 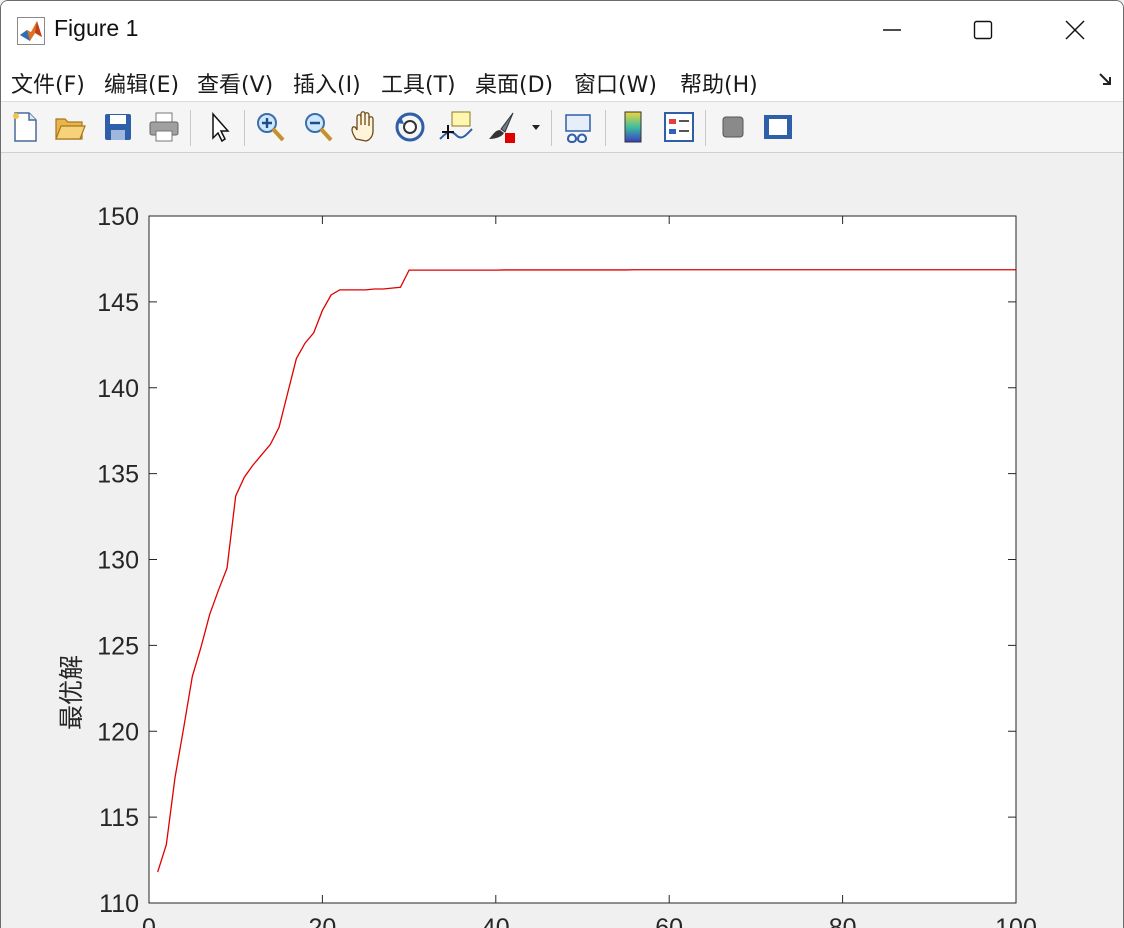 I want to click on rotate-3d-icon, so click(x=410, y=127).